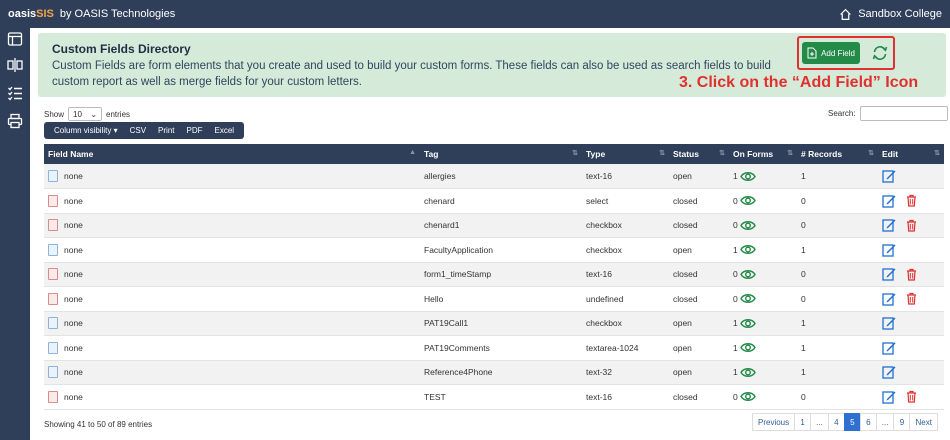 The image size is (950, 440). Describe the element at coordinates (86, 130) in the screenshot. I see `column-visibility-button: Column visibility ▾` at that location.